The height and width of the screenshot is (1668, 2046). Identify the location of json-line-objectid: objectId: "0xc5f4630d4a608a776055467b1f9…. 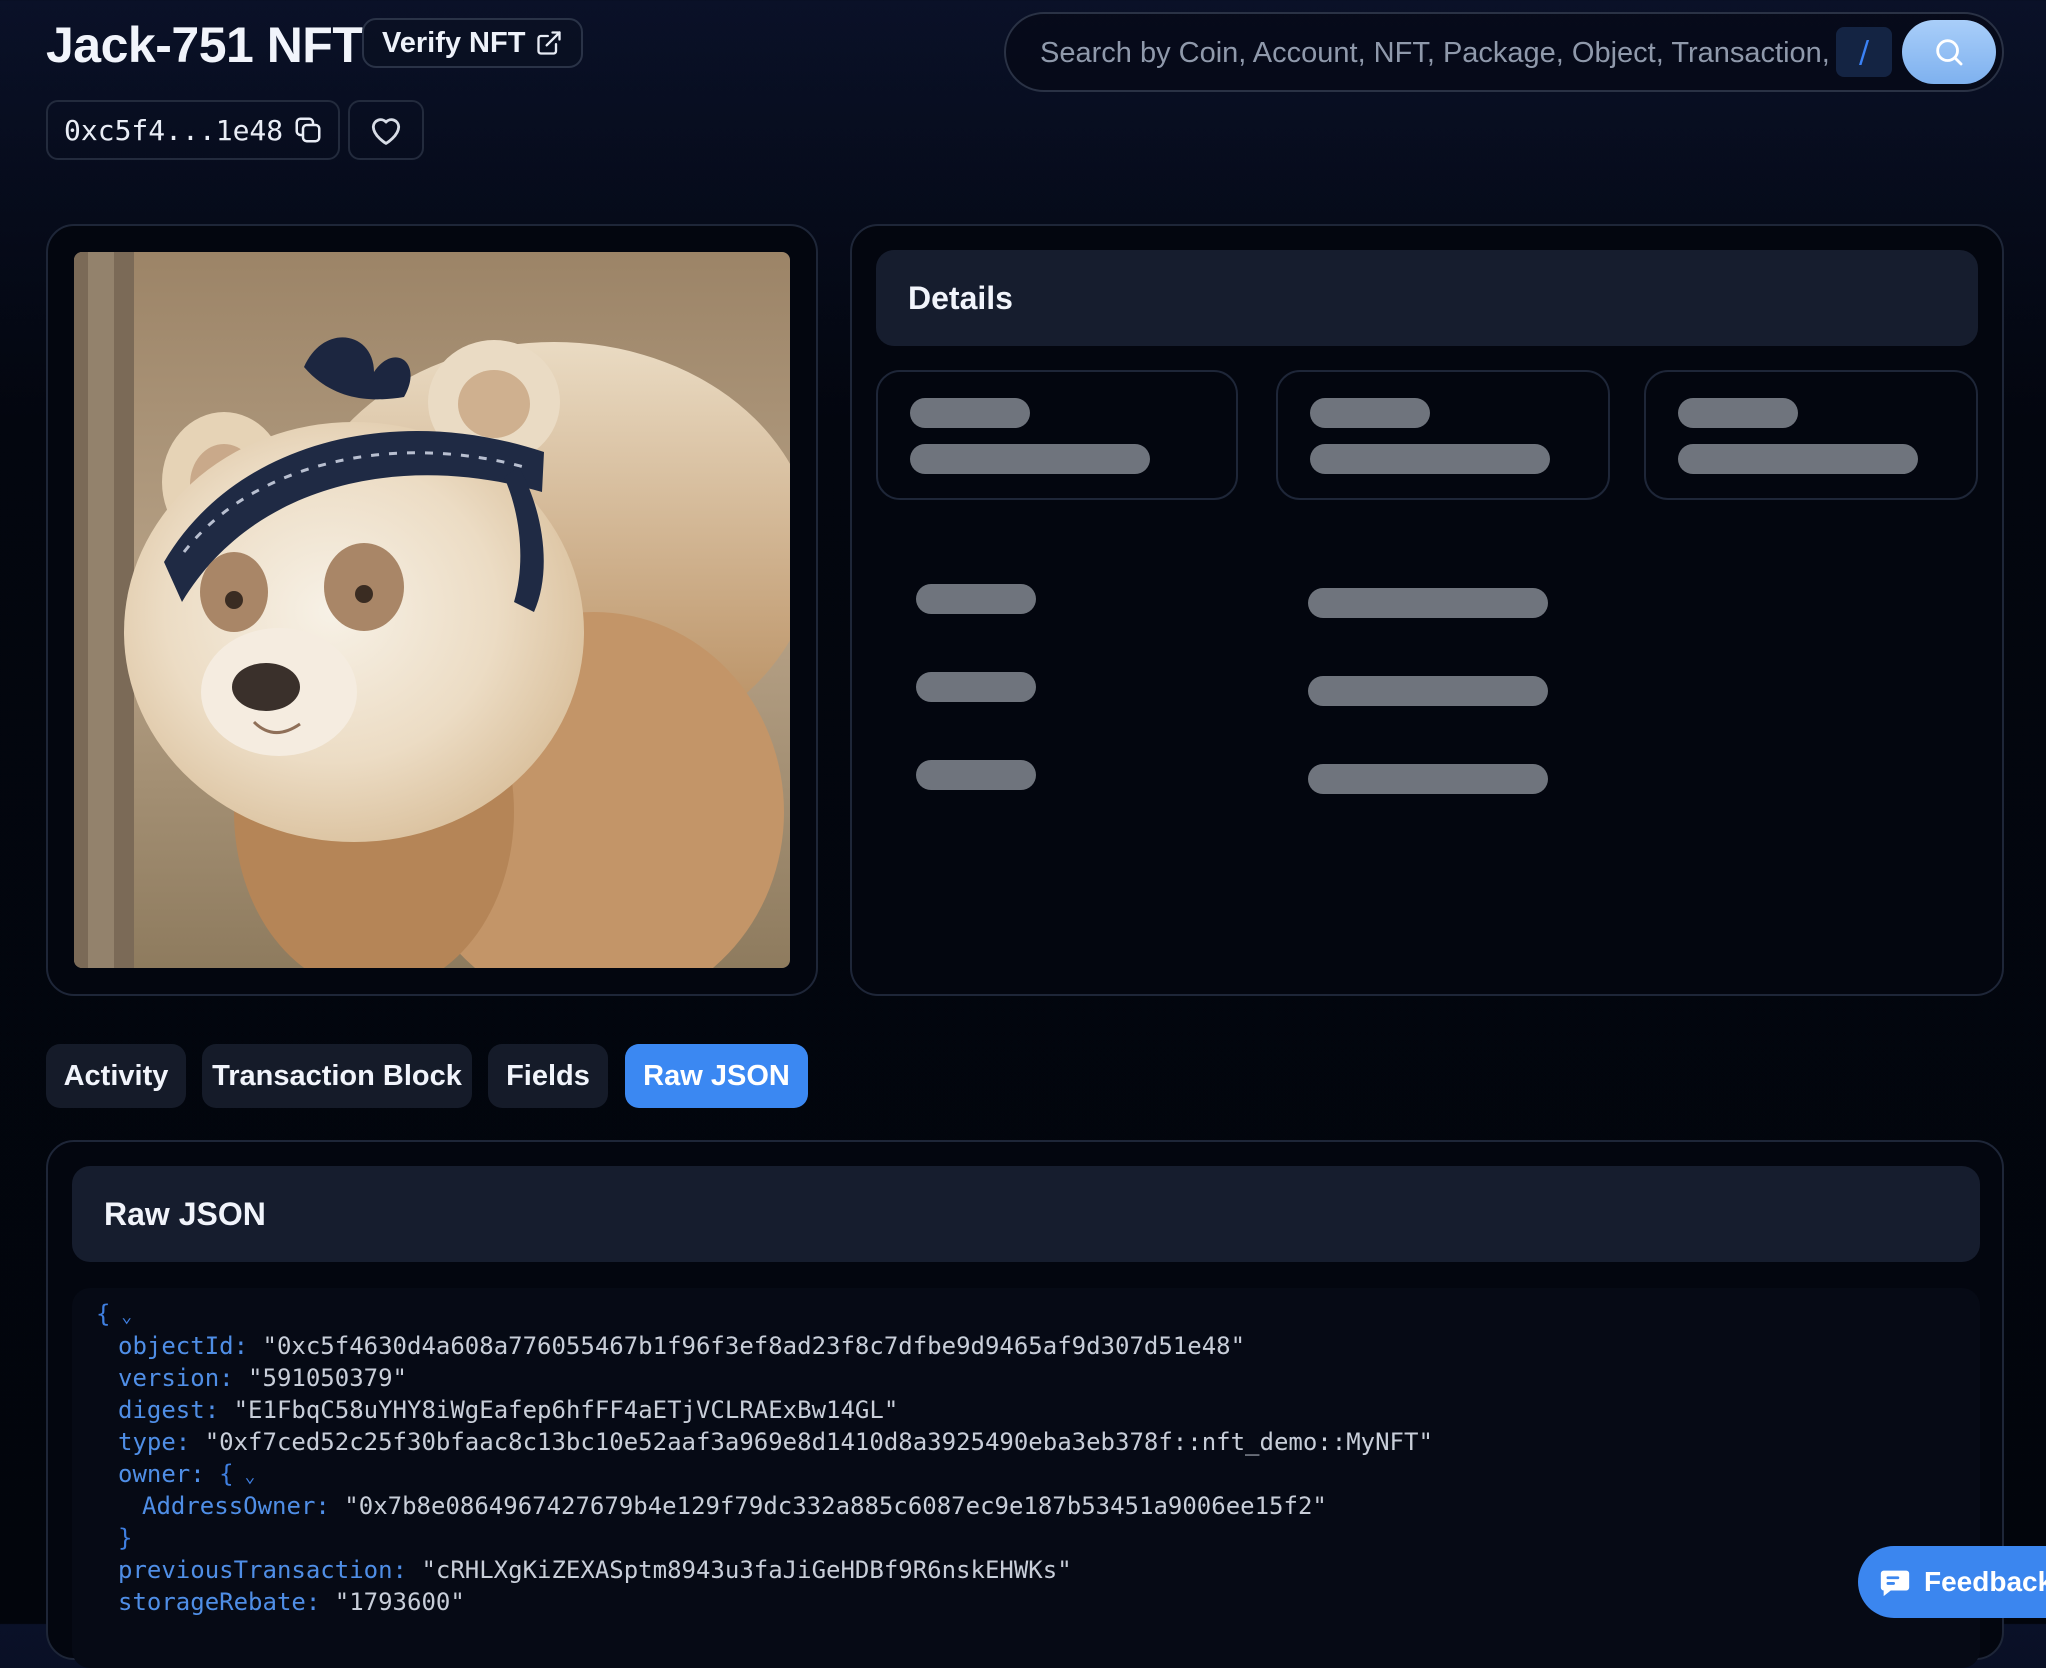
(682, 1346).